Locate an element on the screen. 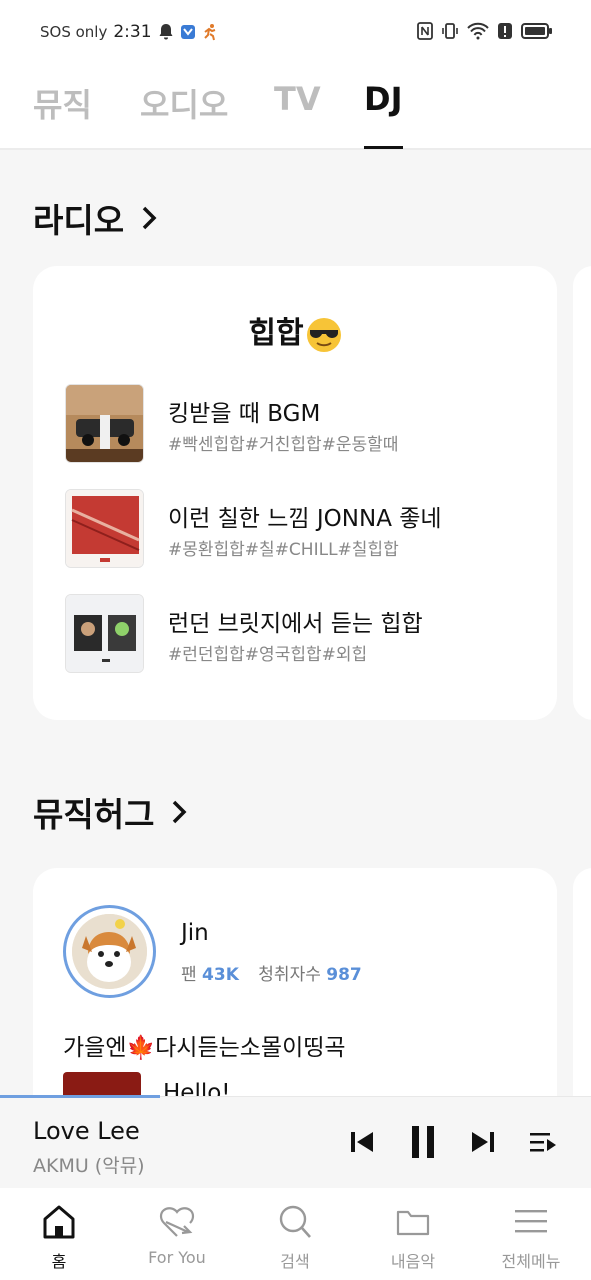  sunglasses-emoji-icon is located at coordinates (323, 334).